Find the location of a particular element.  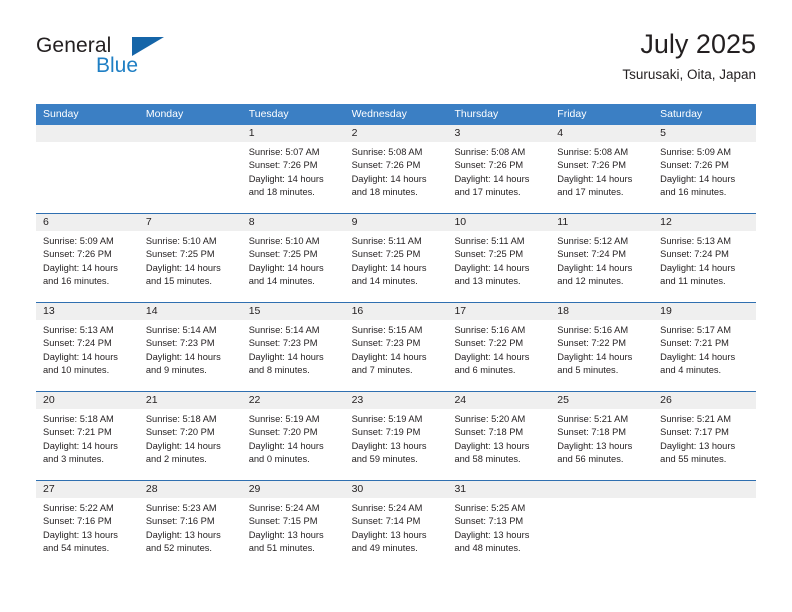

day-detail-line: and 3 minutes. is located at coordinates (73, 459).